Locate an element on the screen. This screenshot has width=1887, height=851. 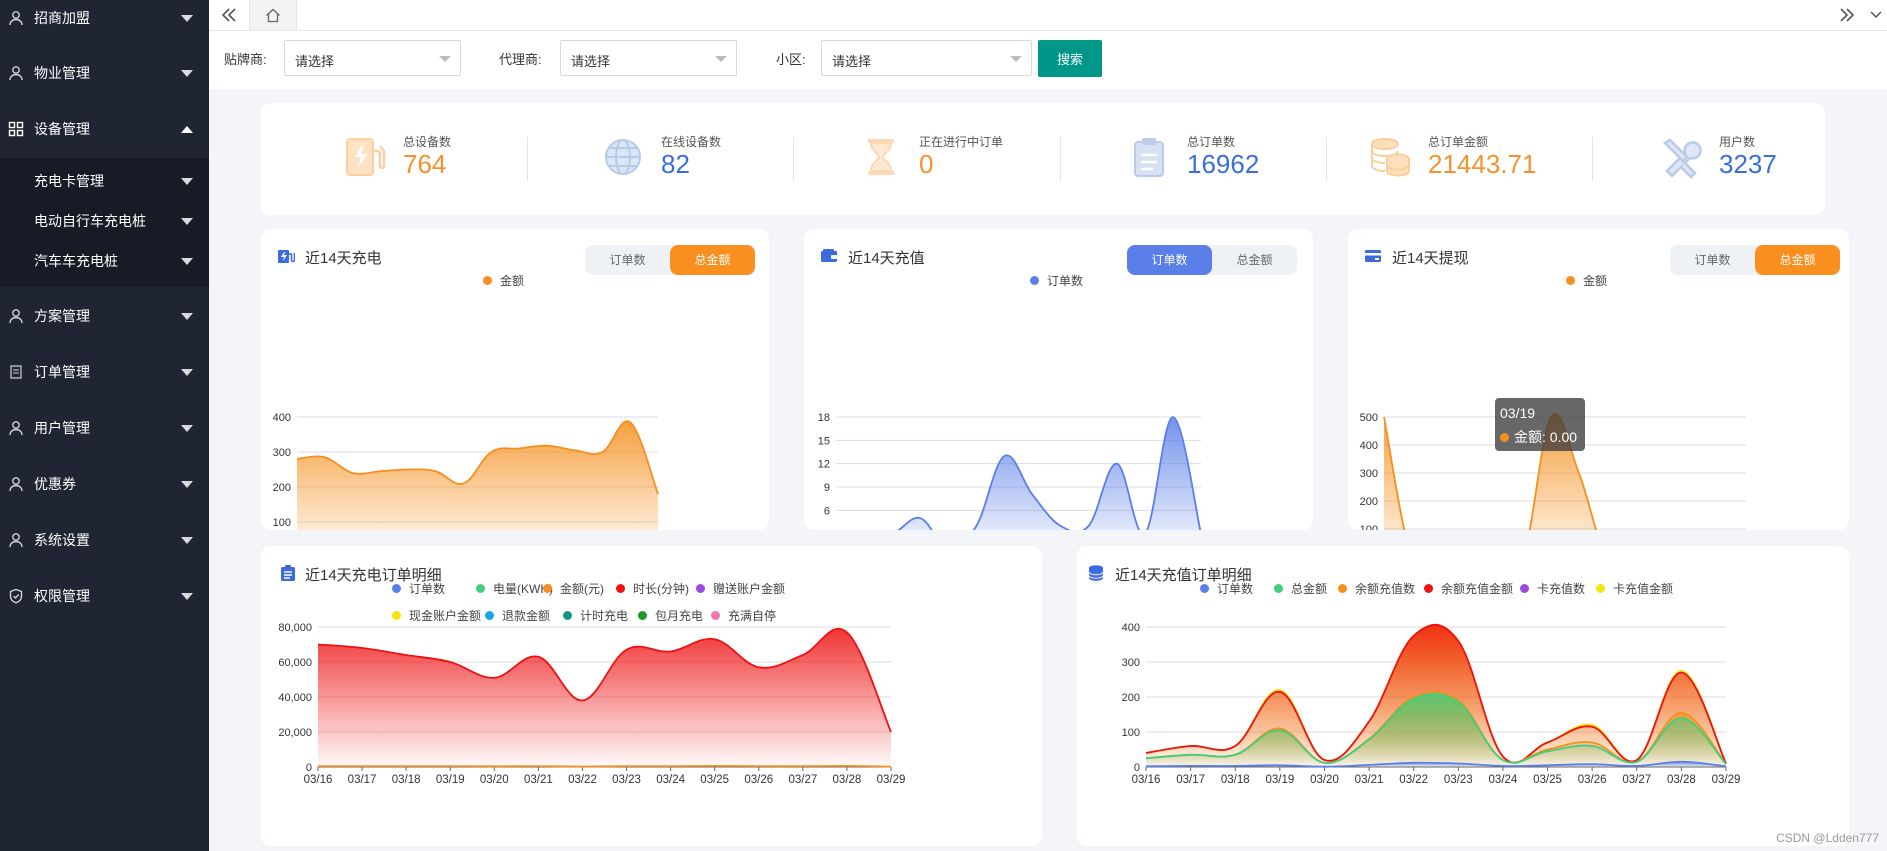
double-chevron-right-icon is located at coordinates (1847, 15).